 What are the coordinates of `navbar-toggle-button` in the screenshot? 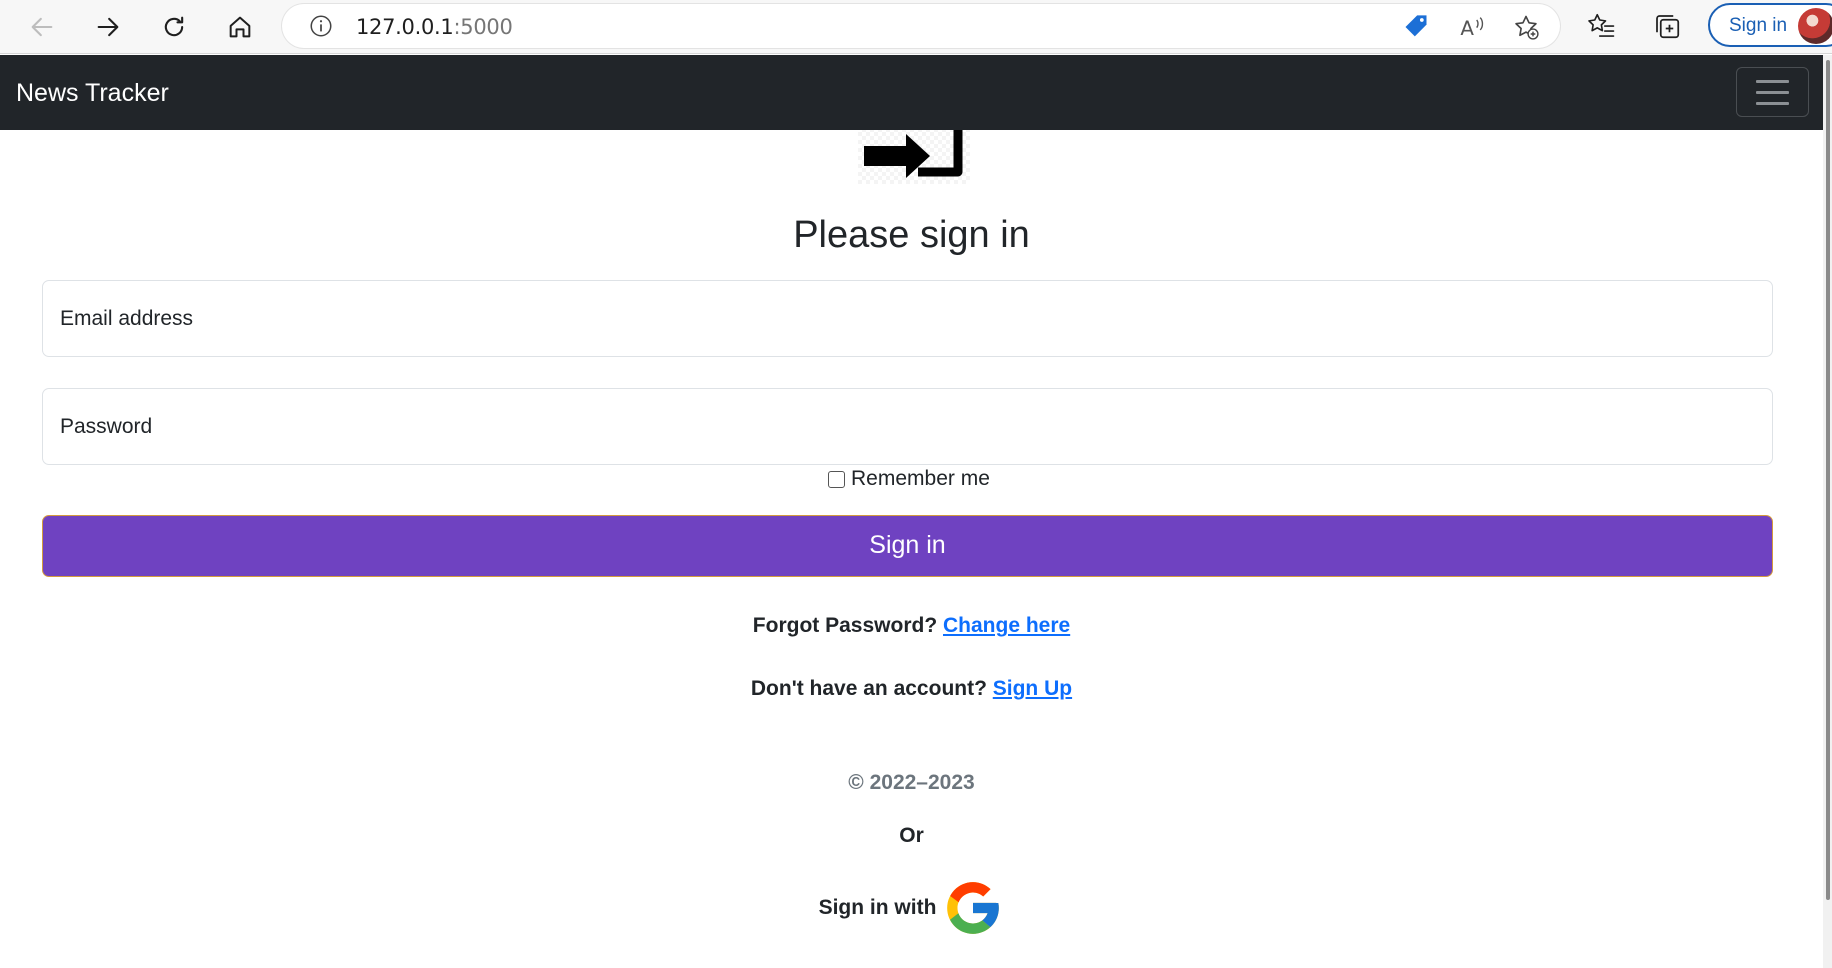 It's located at (1772, 92).